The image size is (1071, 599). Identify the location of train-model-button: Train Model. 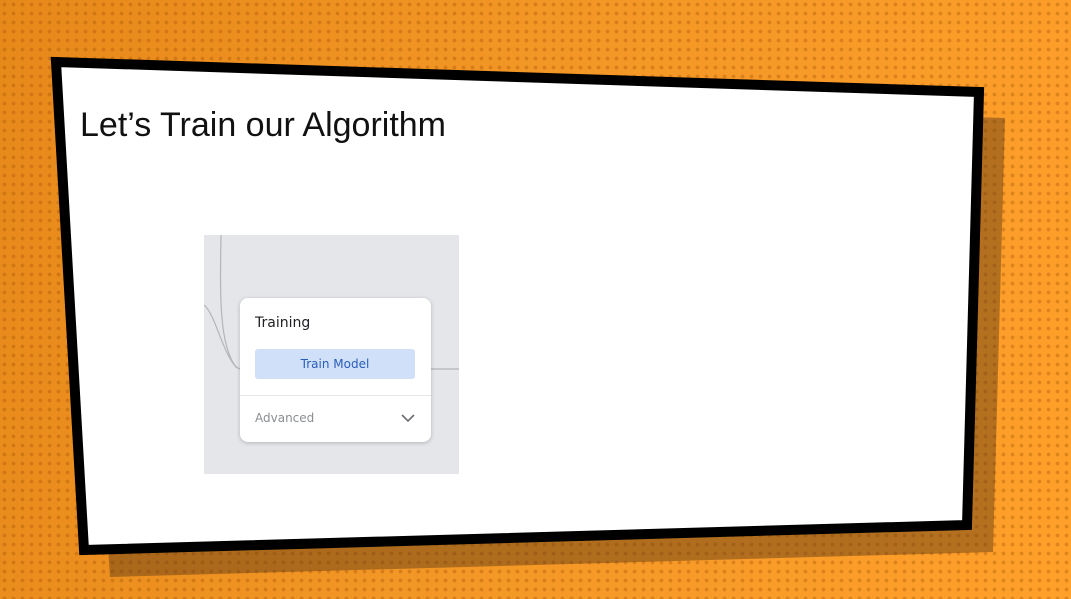
(335, 364).